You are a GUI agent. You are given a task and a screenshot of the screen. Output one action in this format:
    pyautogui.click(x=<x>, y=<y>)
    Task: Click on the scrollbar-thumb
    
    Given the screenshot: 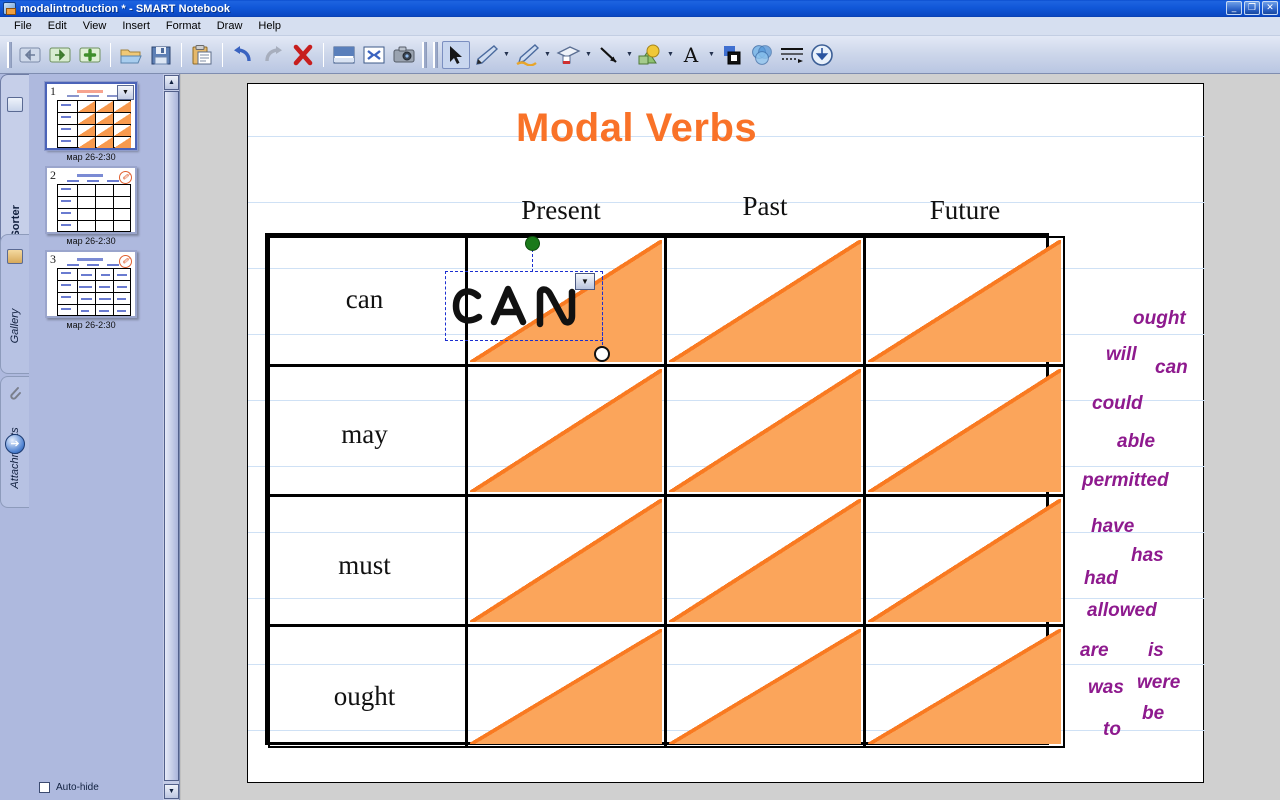 What is the action you would take?
    pyautogui.click(x=171, y=436)
    